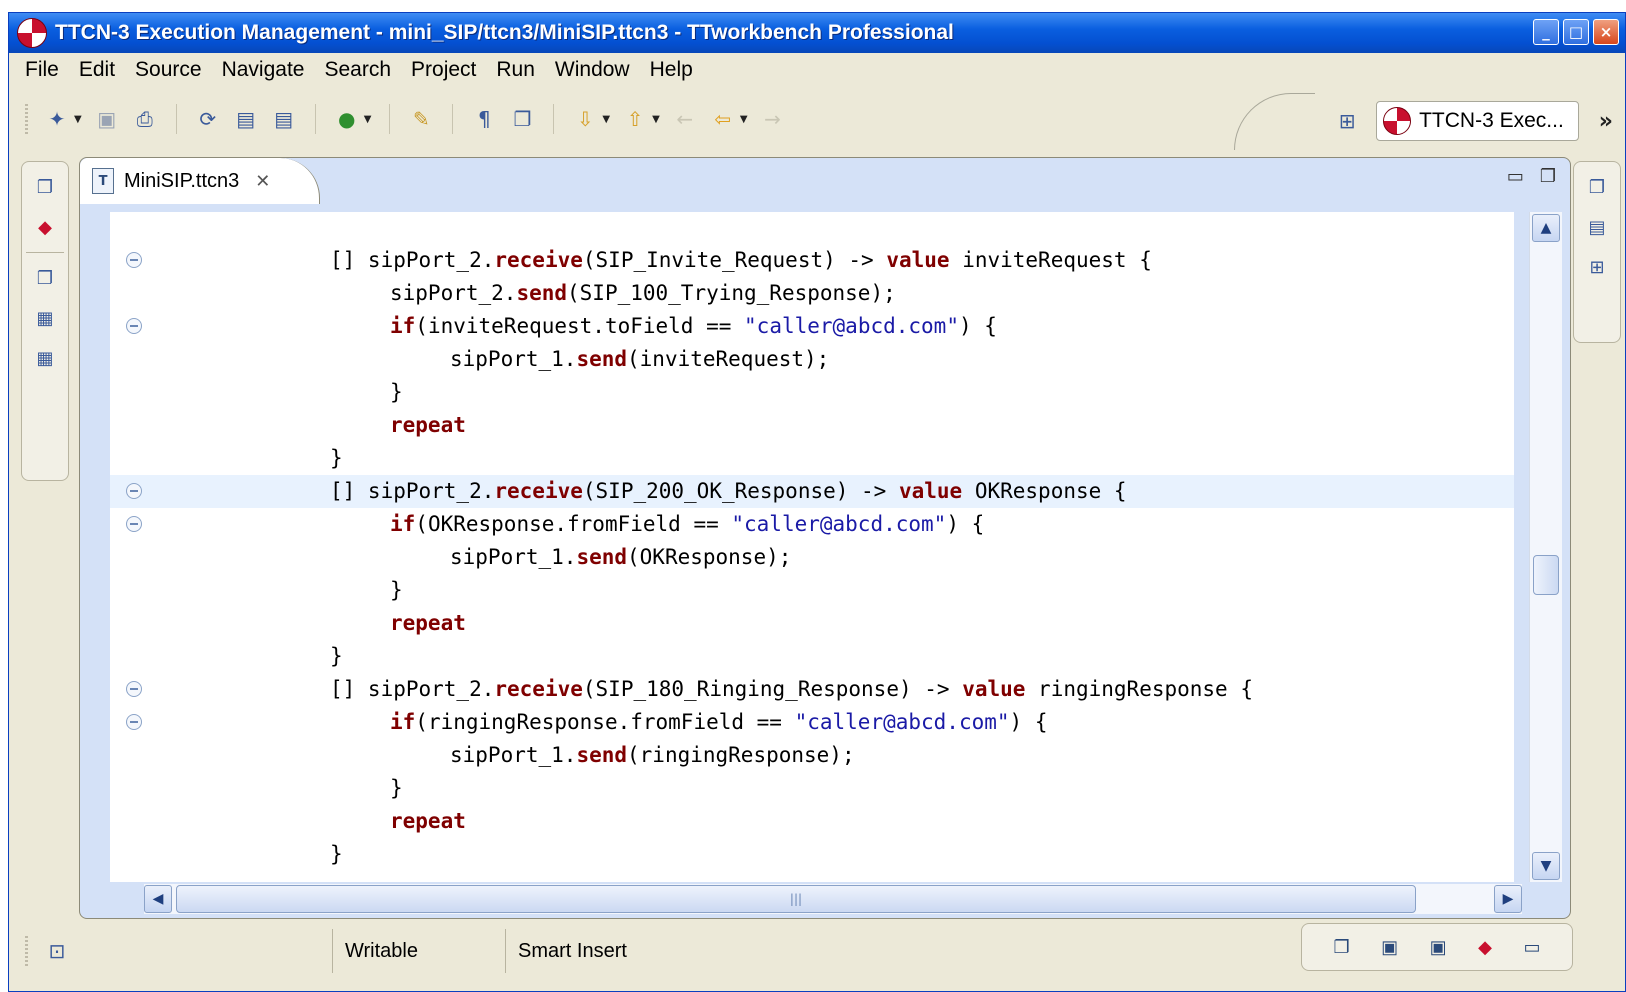 The height and width of the screenshot is (992, 1626). Describe the element at coordinates (812, 557) in the screenshot. I see `code-line: sipPort_1.send(OKResponse);` at that location.